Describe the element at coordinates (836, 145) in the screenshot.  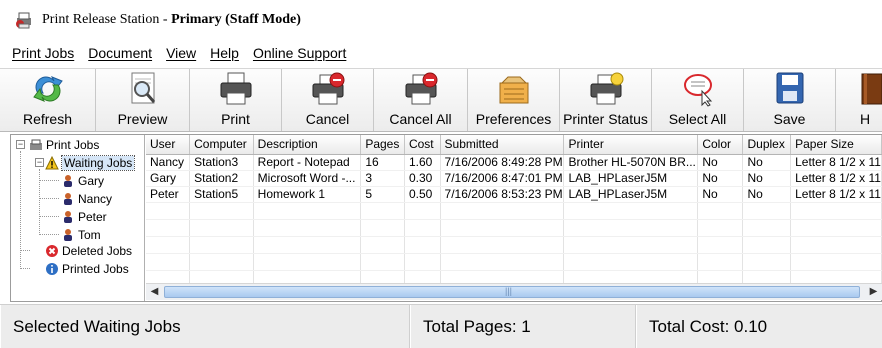
I see `column-header-paper-size: Paper Size` at that location.